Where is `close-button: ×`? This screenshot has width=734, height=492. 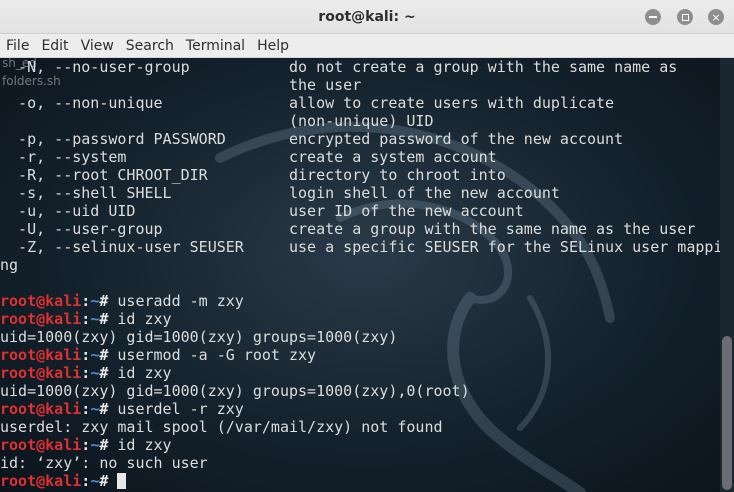 close-button: × is located at coordinates (716, 17).